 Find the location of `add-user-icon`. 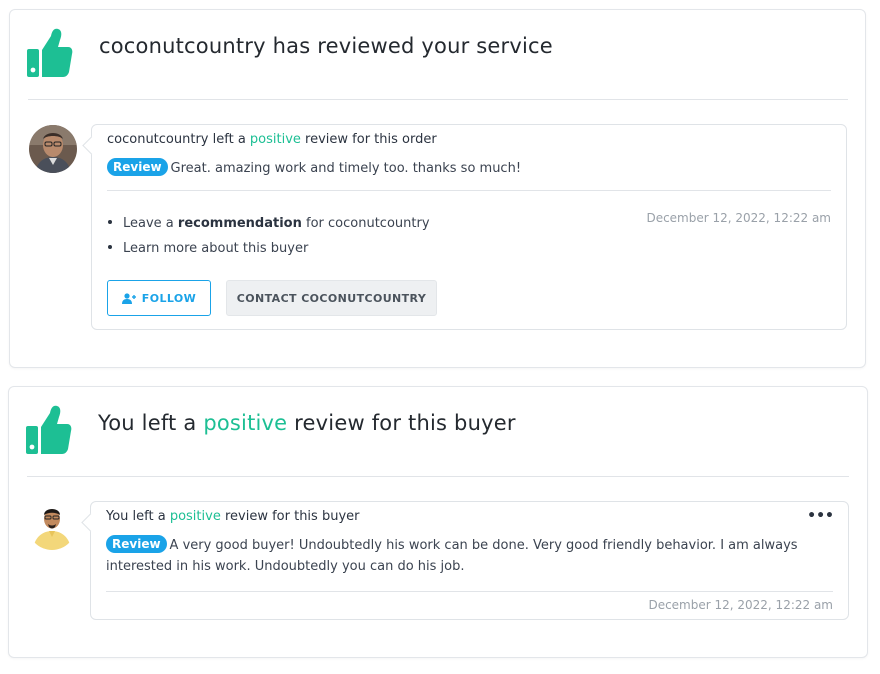

add-user-icon is located at coordinates (128, 298).